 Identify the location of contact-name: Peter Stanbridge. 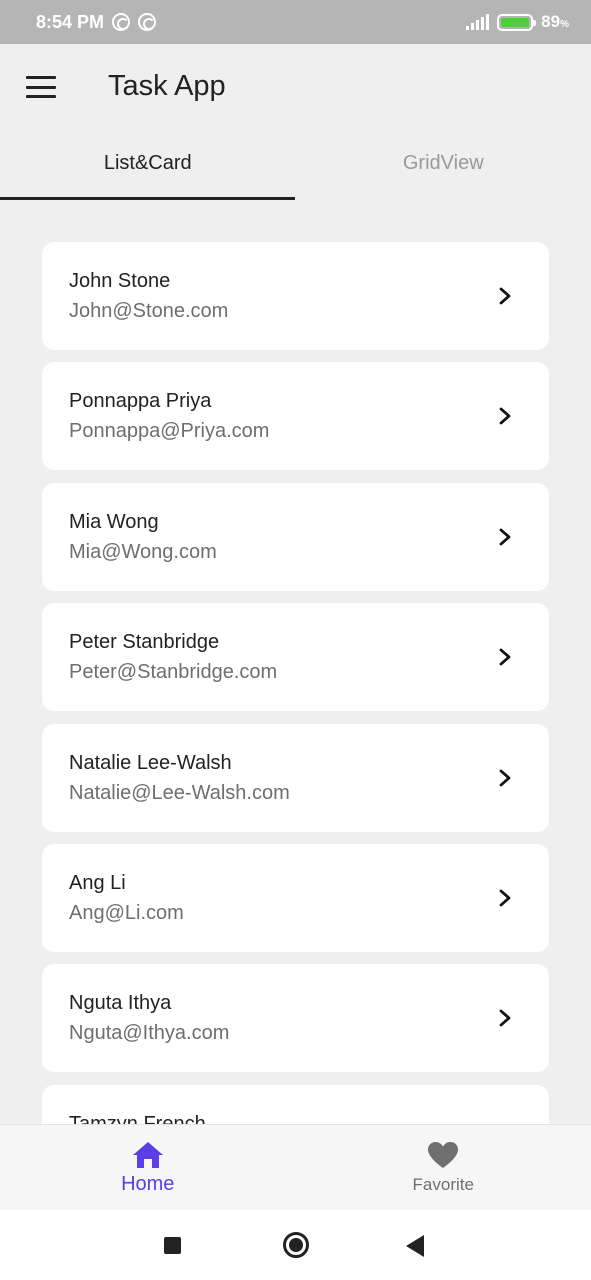
(144, 642).